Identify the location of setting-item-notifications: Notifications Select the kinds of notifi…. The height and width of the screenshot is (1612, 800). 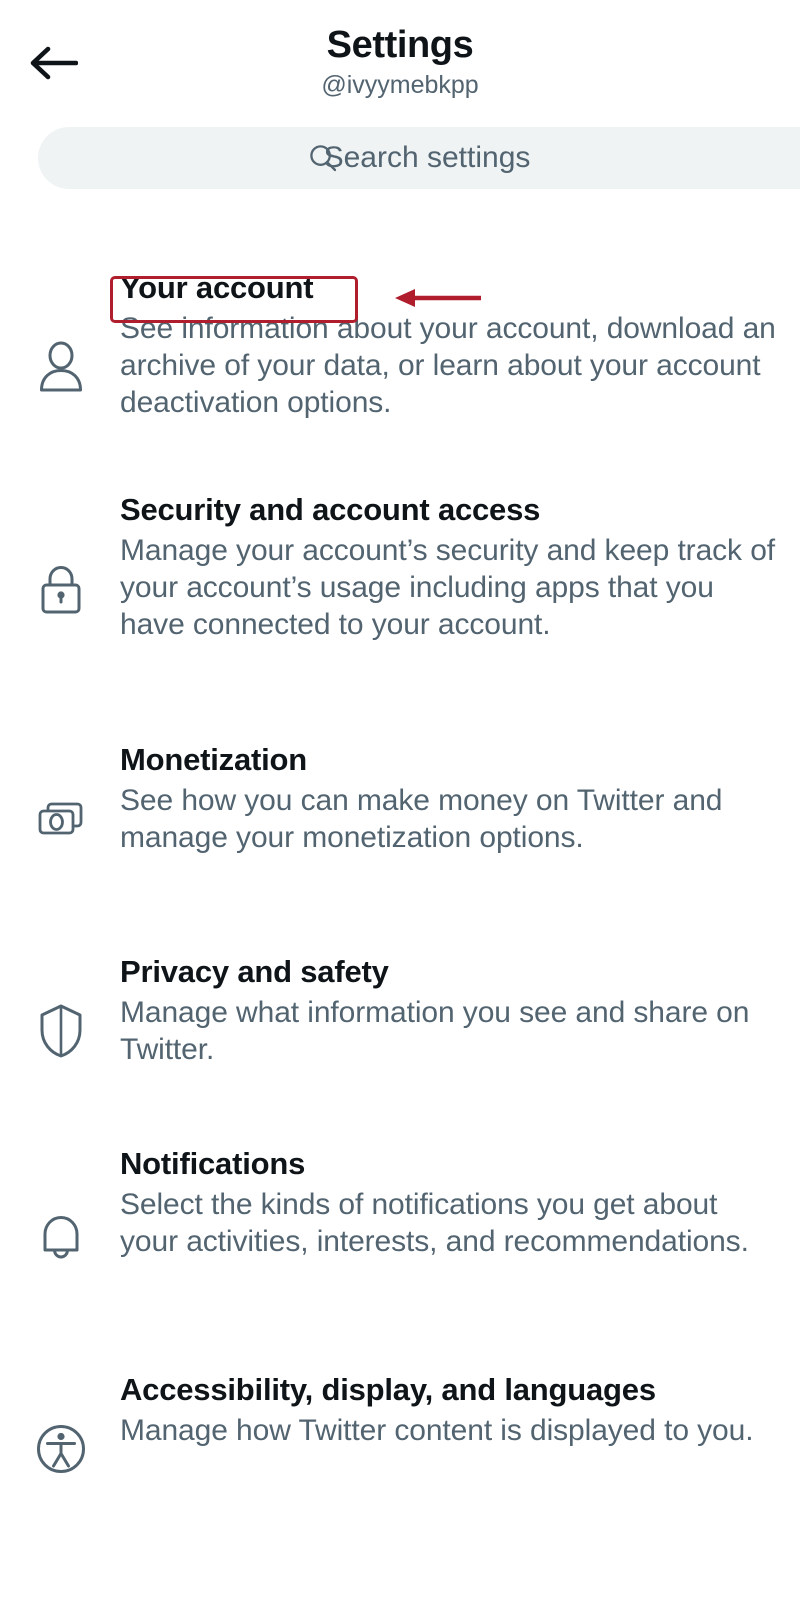
(400, 1237).